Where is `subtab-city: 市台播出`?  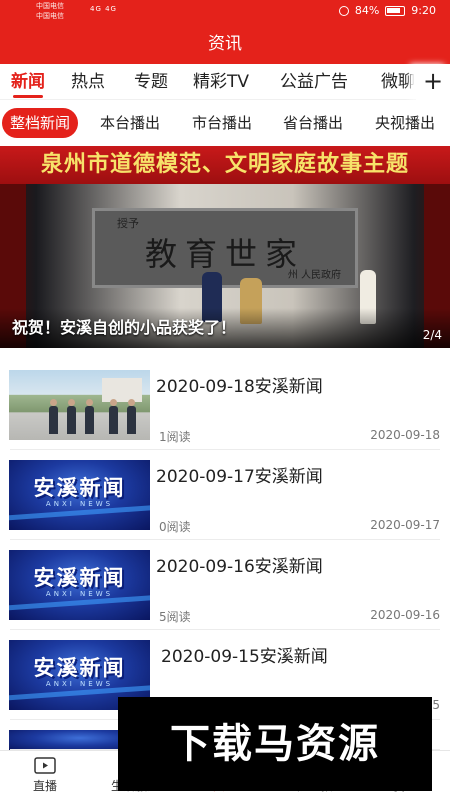
subtab-city: 市台播出 is located at coordinates (222, 123).